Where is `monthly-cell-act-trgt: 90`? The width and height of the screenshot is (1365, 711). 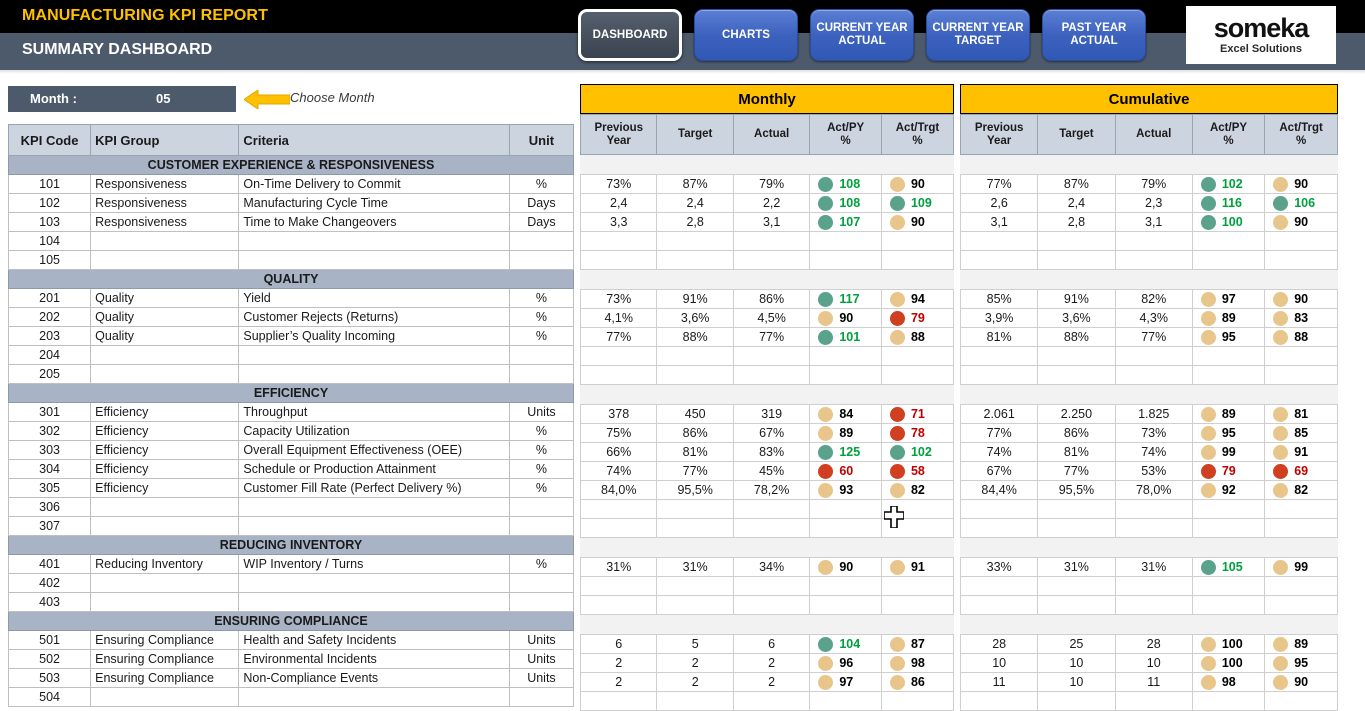 monthly-cell-act-trgt: 90 is located at coordinates (917, 184).